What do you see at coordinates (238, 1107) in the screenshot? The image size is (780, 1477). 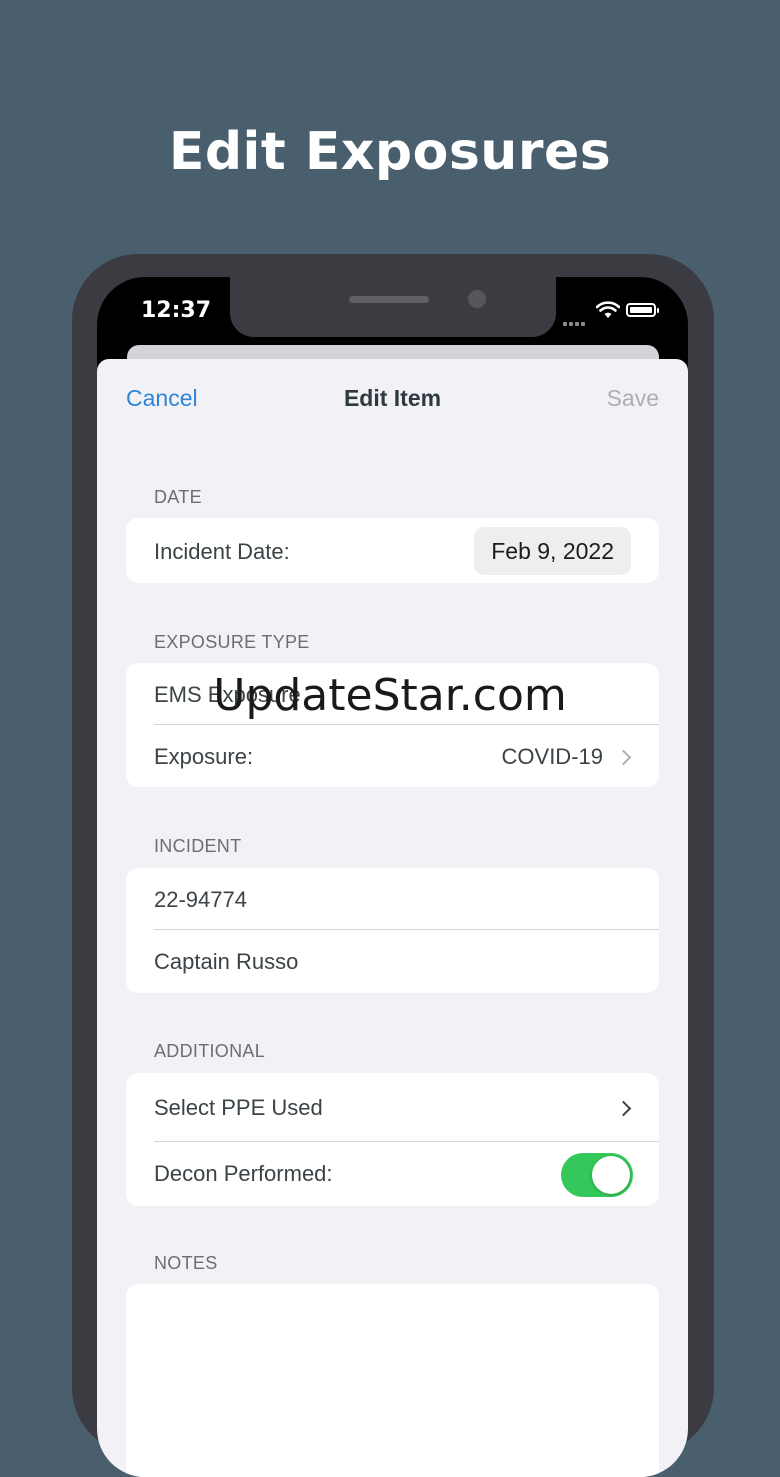 I see `select-ppe-label: Select PPE Used` at bounding box center [238, 1107].